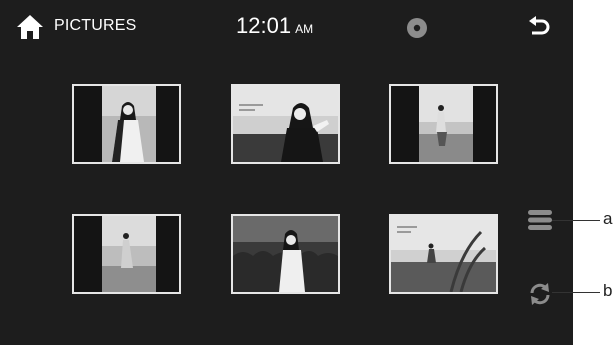  Describe the element at coordinates (30, 27) in the screenshot. I see `home-icon` at that location.